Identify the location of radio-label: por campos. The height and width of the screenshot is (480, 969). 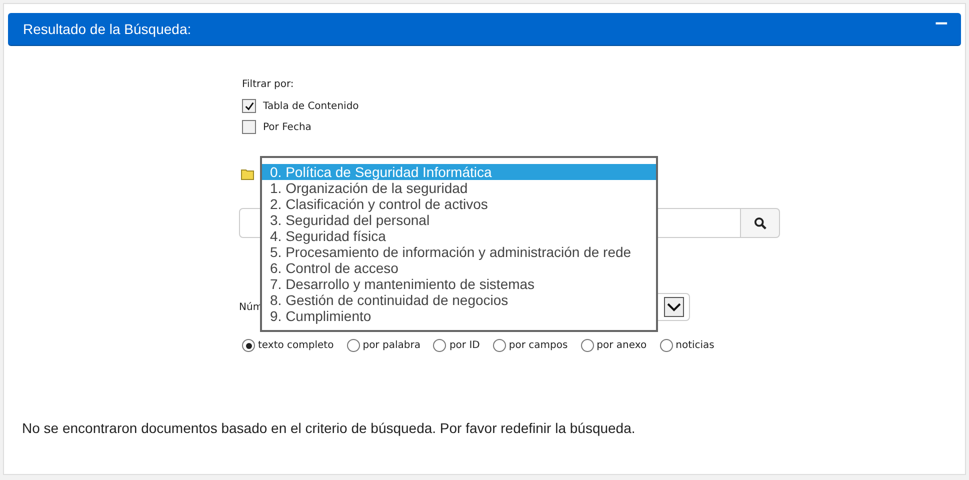
(538, 345).